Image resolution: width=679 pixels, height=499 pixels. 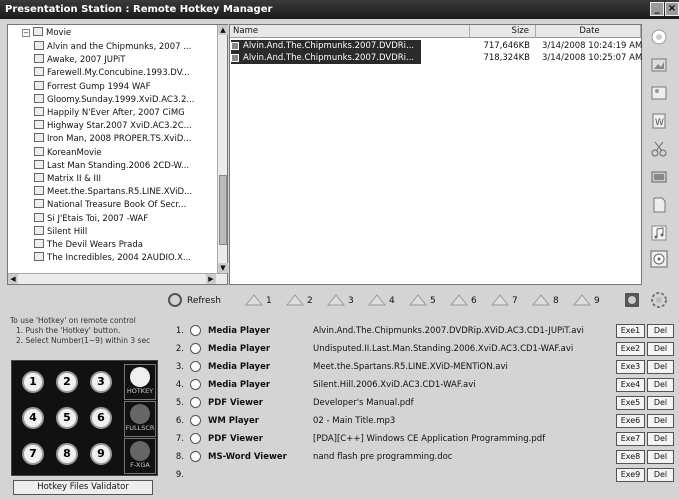 I want to click on settings-icon, so click(x=632, y=300).